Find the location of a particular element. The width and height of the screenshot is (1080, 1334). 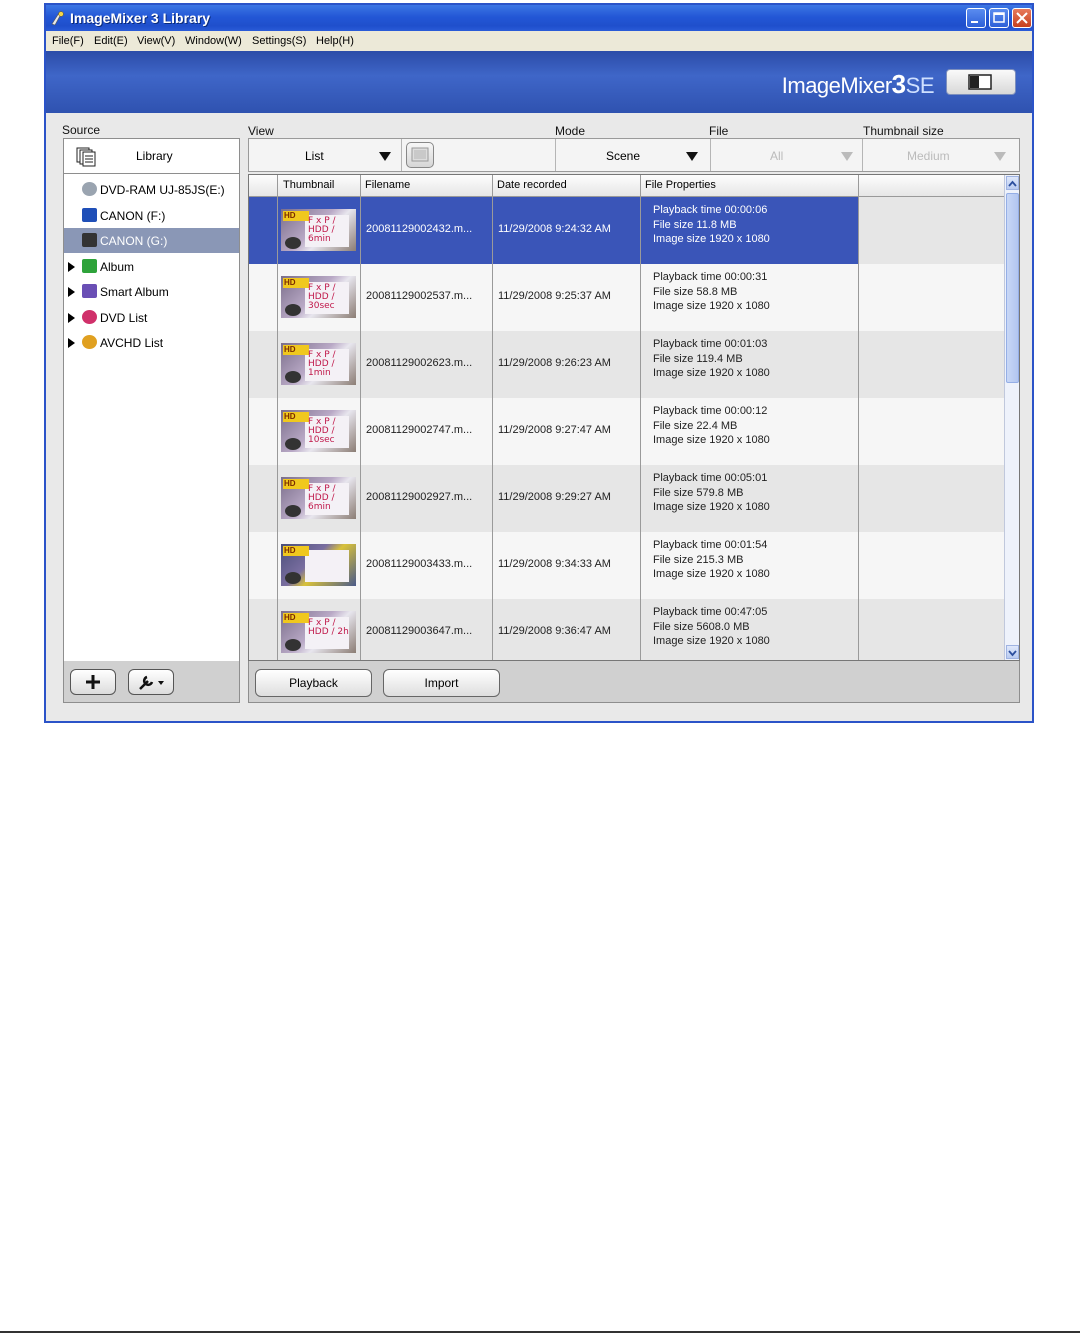

menu-help: Help(H) is located at coordinates (335, 41).